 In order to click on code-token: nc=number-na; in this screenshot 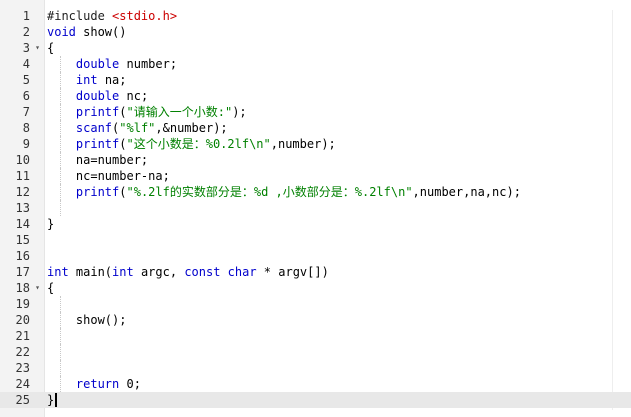, I will do `click(108, 176)`.